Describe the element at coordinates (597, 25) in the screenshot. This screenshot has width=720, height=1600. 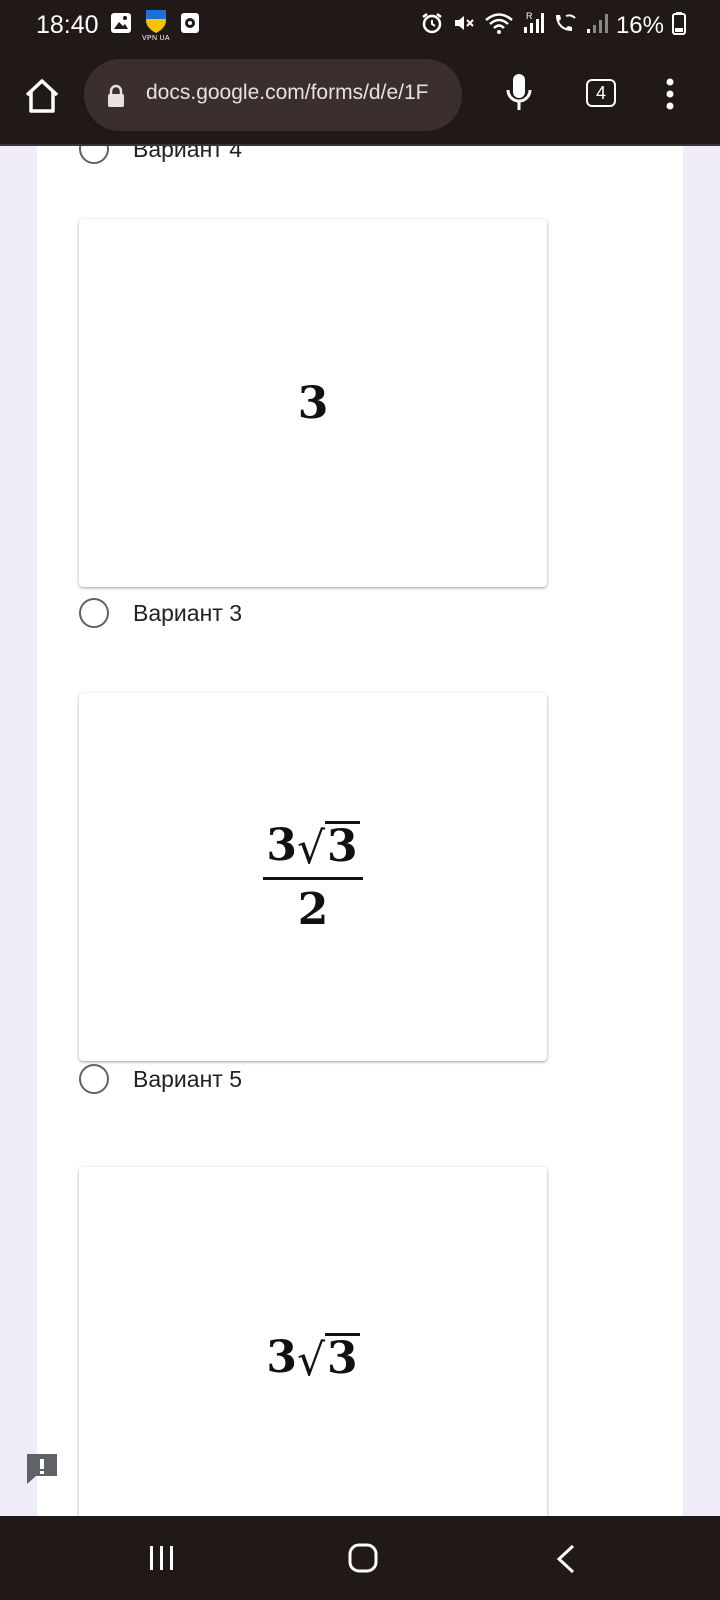
I see `signal-icon` at that location.